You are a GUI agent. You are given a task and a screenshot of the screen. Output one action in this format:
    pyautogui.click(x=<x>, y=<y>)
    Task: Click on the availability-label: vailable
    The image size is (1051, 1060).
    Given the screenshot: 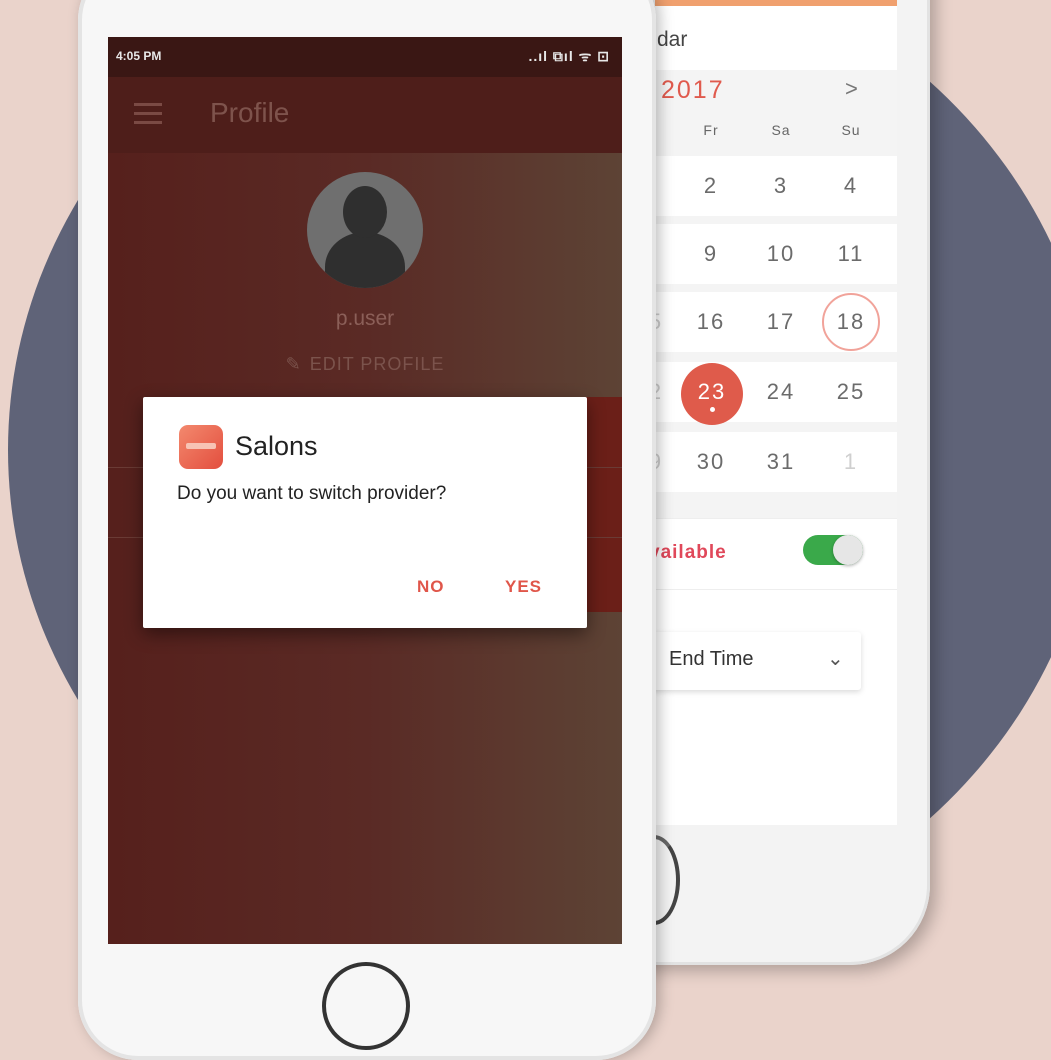 What is the action you would take?
    pyautogui.click(x=691, y=552)
    